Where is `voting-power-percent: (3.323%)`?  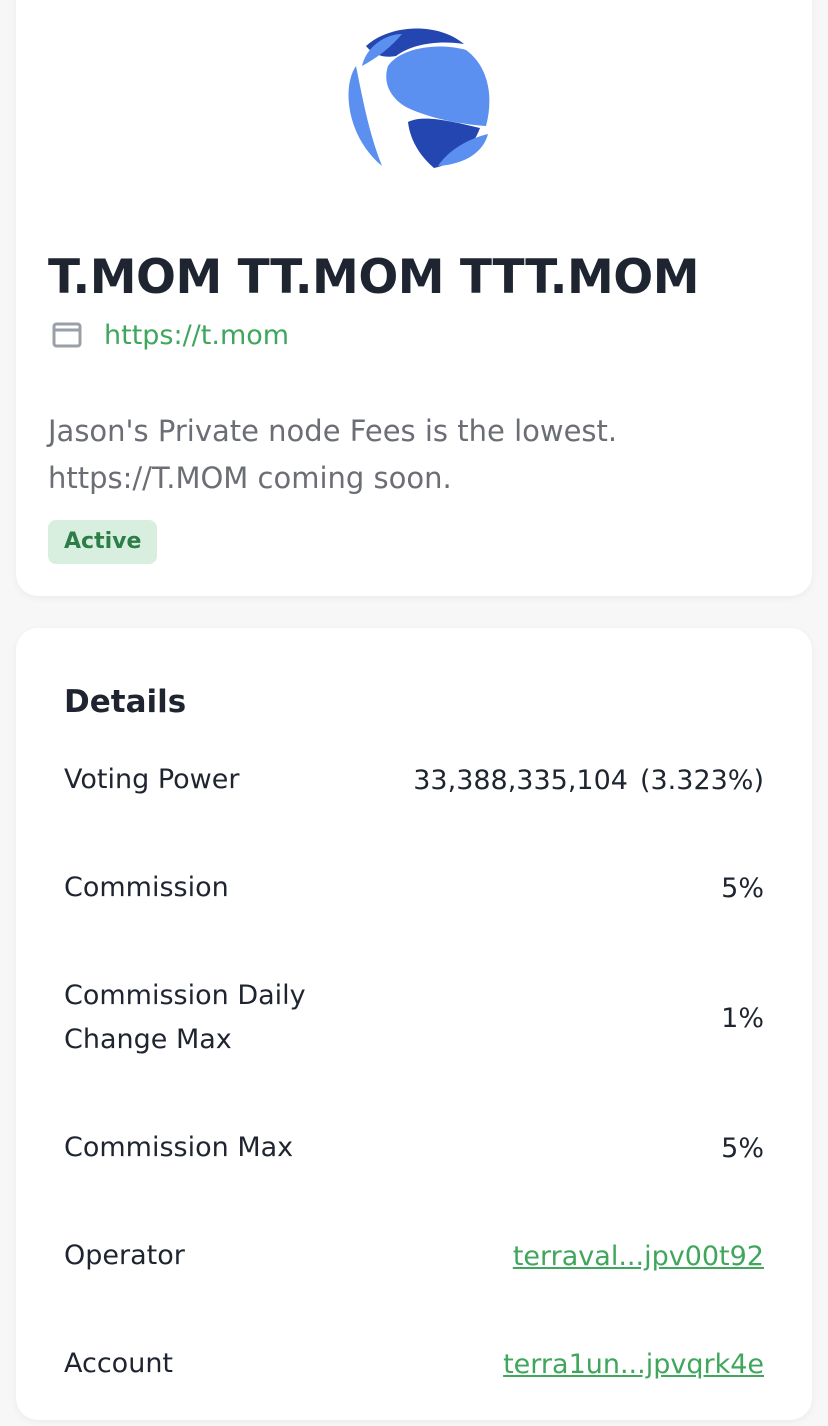
voting-power-percent: (3.323%) is located at coordinates (701, 780).